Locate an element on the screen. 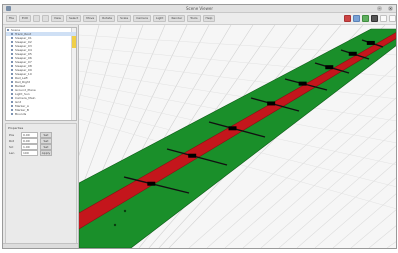 This screenshot has height=253, width=398. redo-toolbar-button is located at coordinates (45, 18).